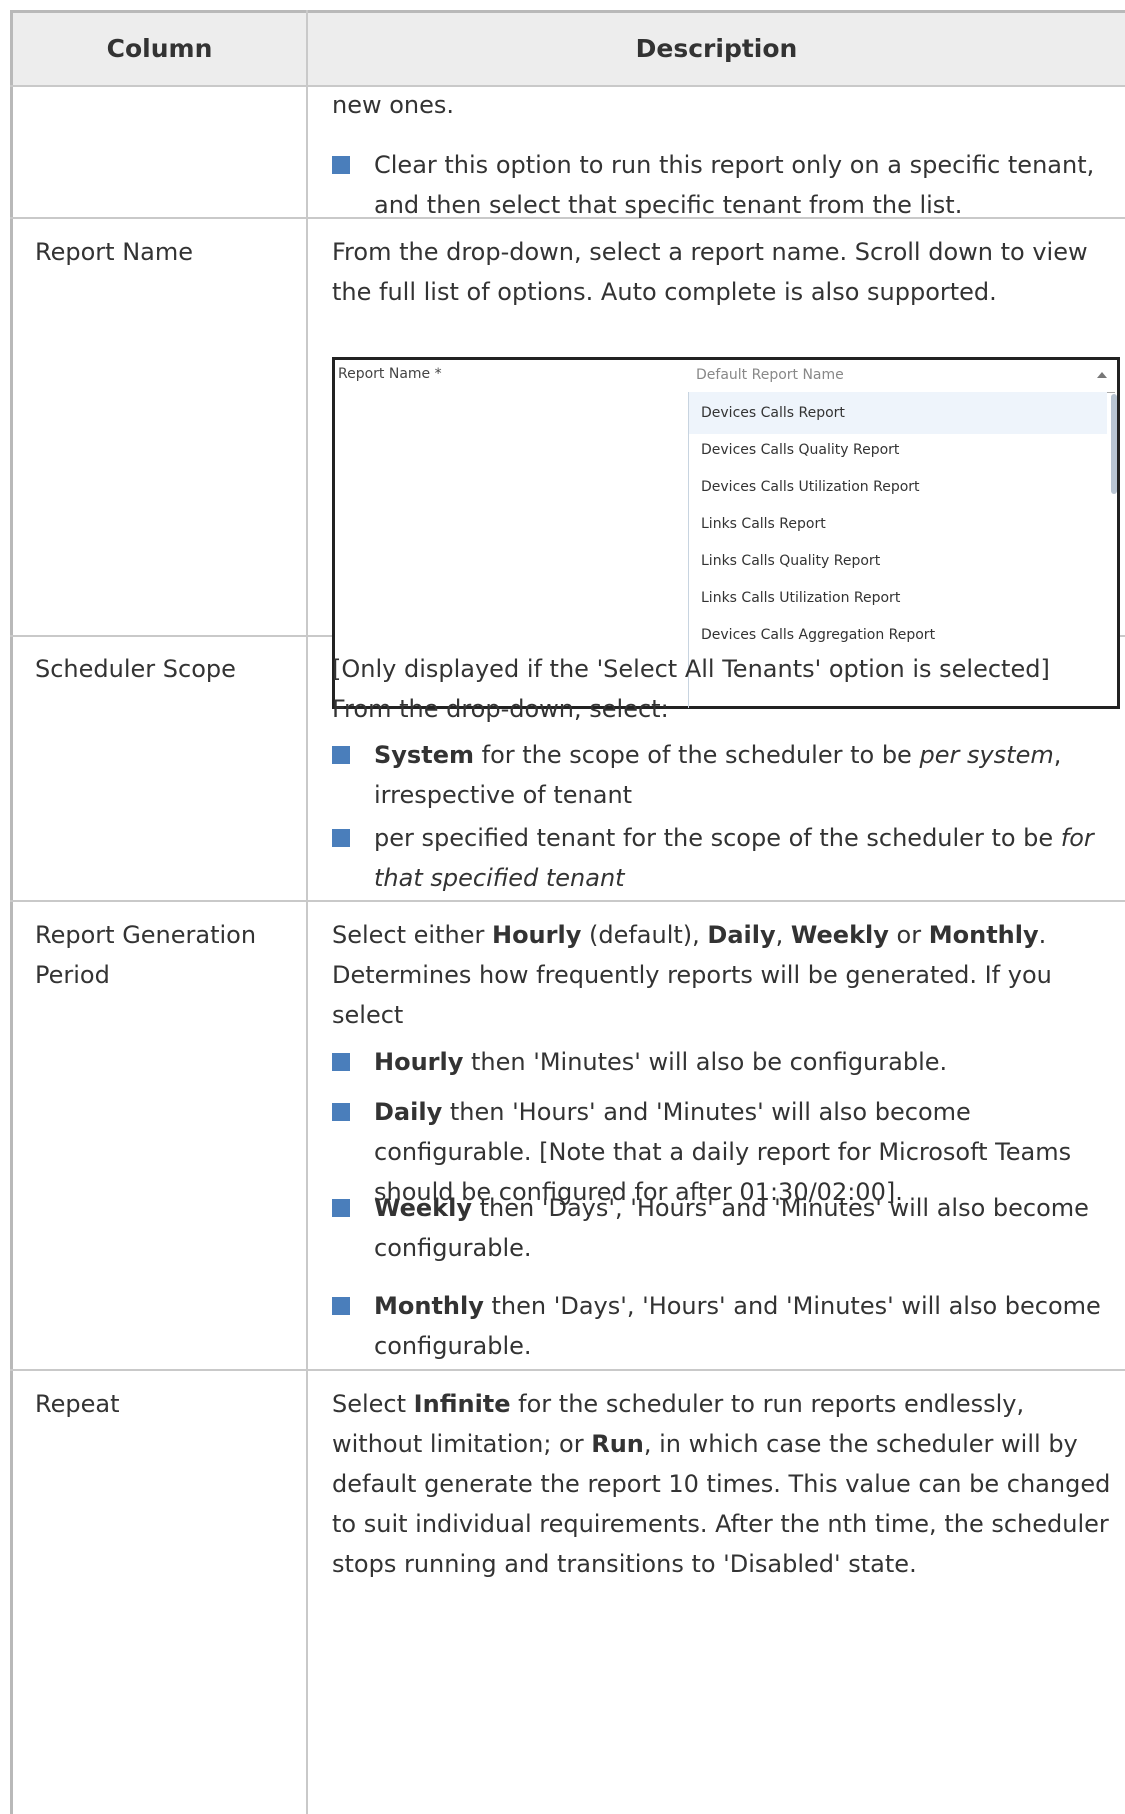  I want to click on text-part: Select either, so click(412, 935).